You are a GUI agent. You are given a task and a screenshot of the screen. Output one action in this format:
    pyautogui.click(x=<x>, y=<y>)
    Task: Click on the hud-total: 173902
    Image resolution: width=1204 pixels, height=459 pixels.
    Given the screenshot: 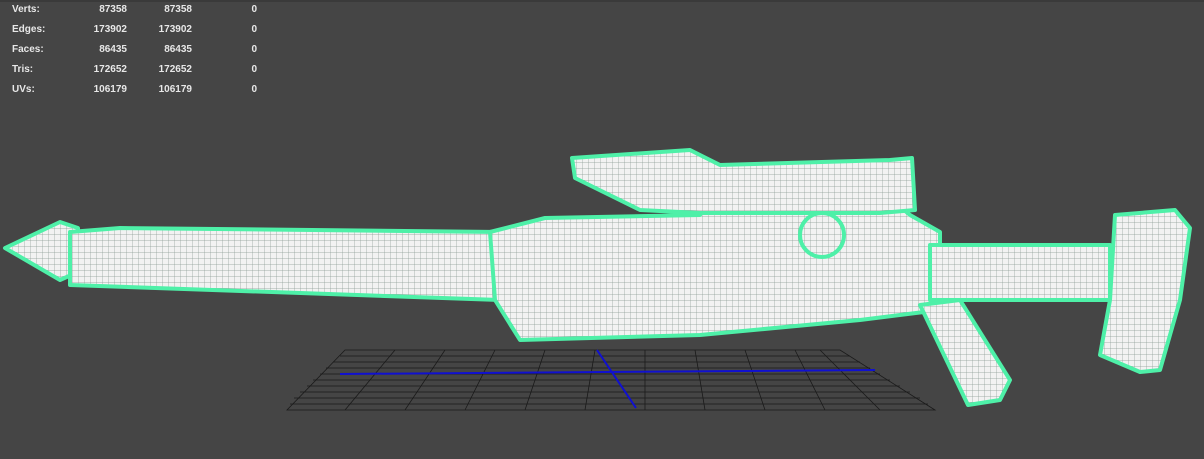 What is the action you would take?
    pyautogui.click(x=110, y=29)
    